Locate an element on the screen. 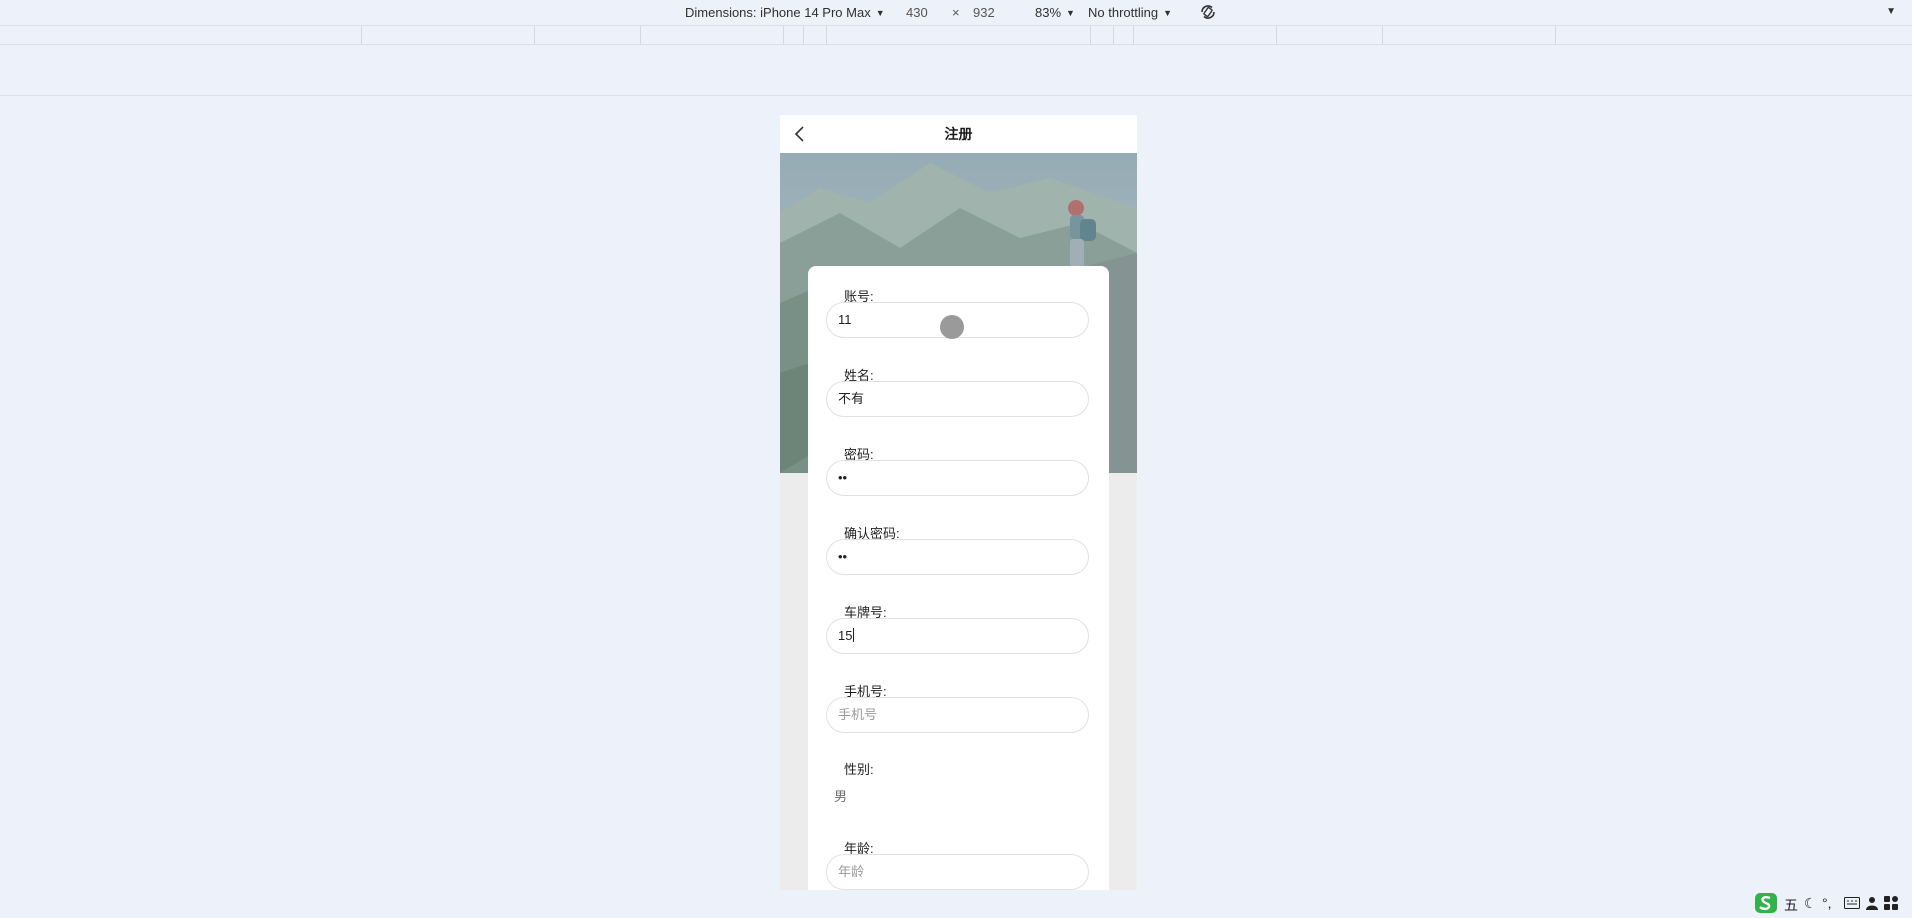 Image resolution: width=1912 pixels, height=918 pixels. more-options-chevron-icon: ▼ is located at coordinates (1891, 11).